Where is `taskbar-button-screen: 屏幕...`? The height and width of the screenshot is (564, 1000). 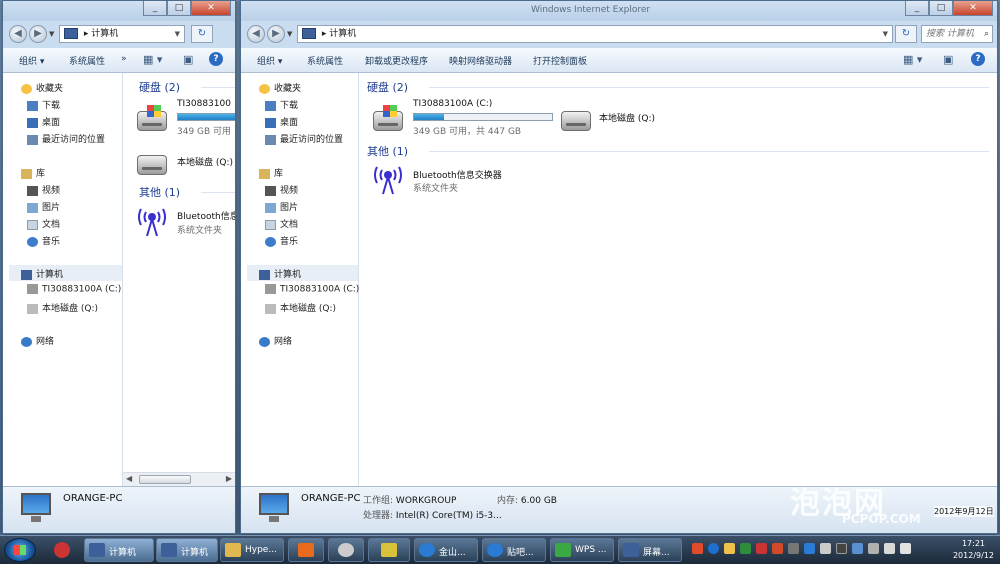
taskbar-button-screen: 屏幕... is located at coordinates (650, 550).